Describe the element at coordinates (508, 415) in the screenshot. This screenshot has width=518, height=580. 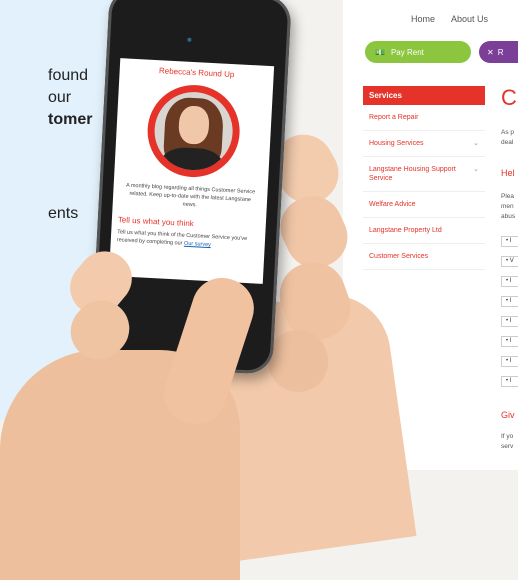
I see `section-heading: Giv` at that location.